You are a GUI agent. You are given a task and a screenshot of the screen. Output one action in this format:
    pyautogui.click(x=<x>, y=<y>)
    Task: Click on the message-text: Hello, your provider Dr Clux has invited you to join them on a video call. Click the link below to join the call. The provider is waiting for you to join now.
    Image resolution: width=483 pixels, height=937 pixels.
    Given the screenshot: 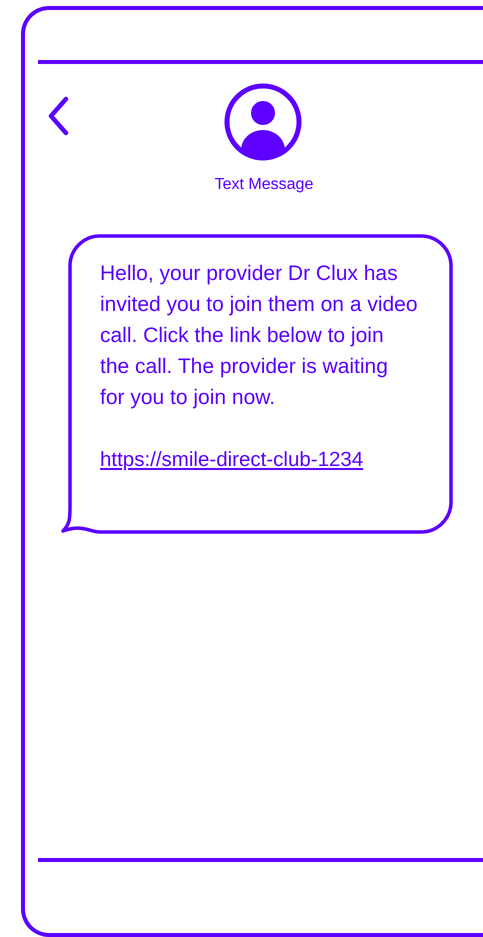 What is the action you would take?
    pyautogui.click(x=259, y=336)
    